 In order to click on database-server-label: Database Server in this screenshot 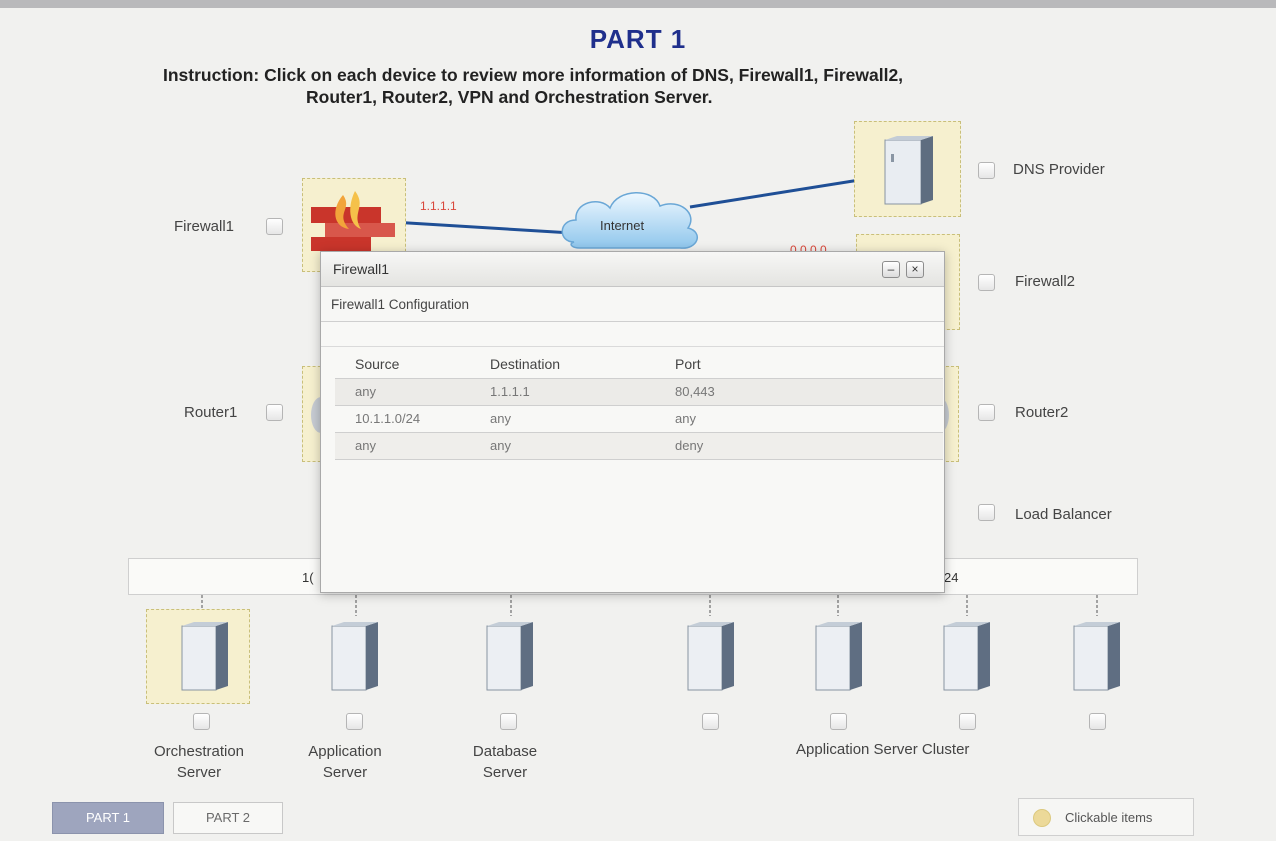, I will do `click(505, 762)`.